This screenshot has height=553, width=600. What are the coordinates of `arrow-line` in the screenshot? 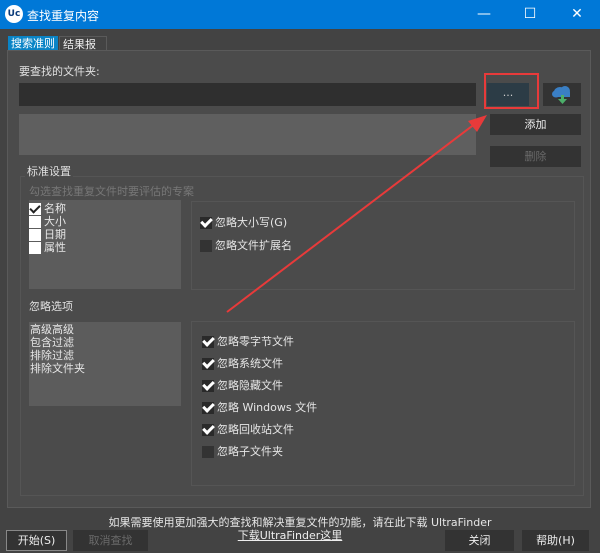 It's located at (353, 216).